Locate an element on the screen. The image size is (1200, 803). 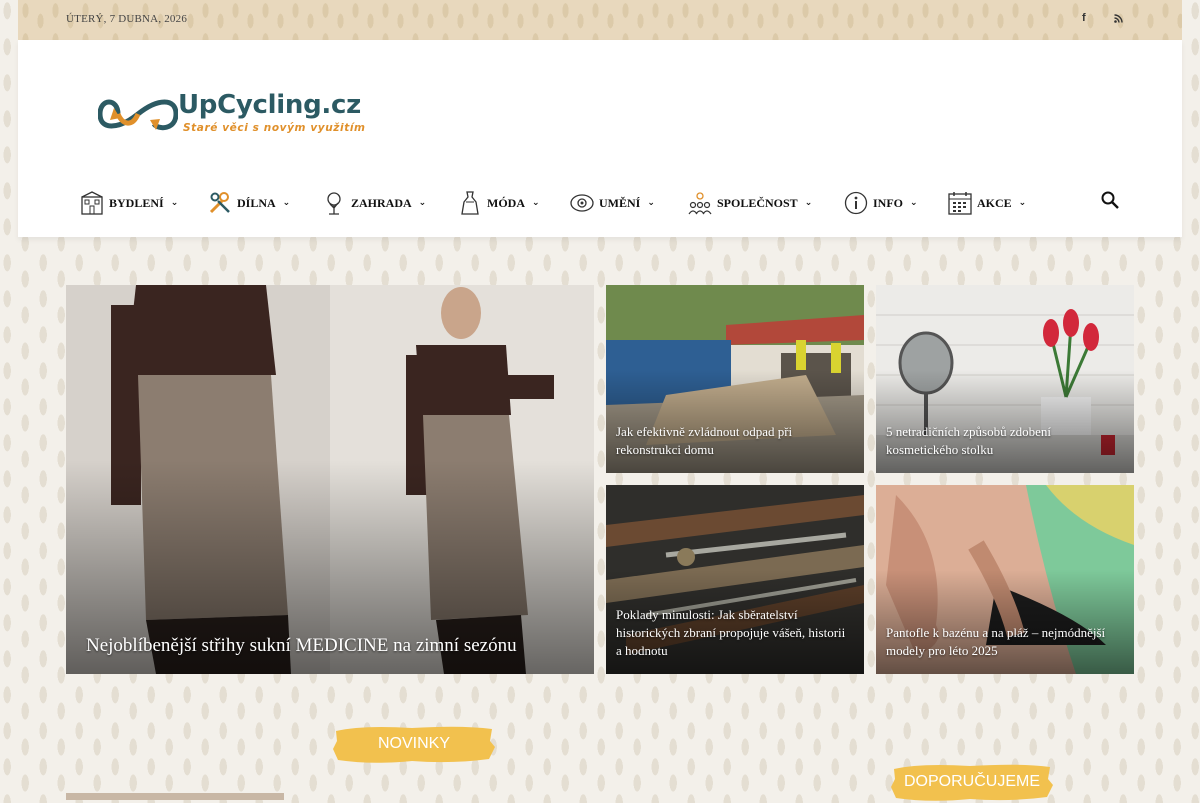
eye-icon is located at coordinates (582, 203).